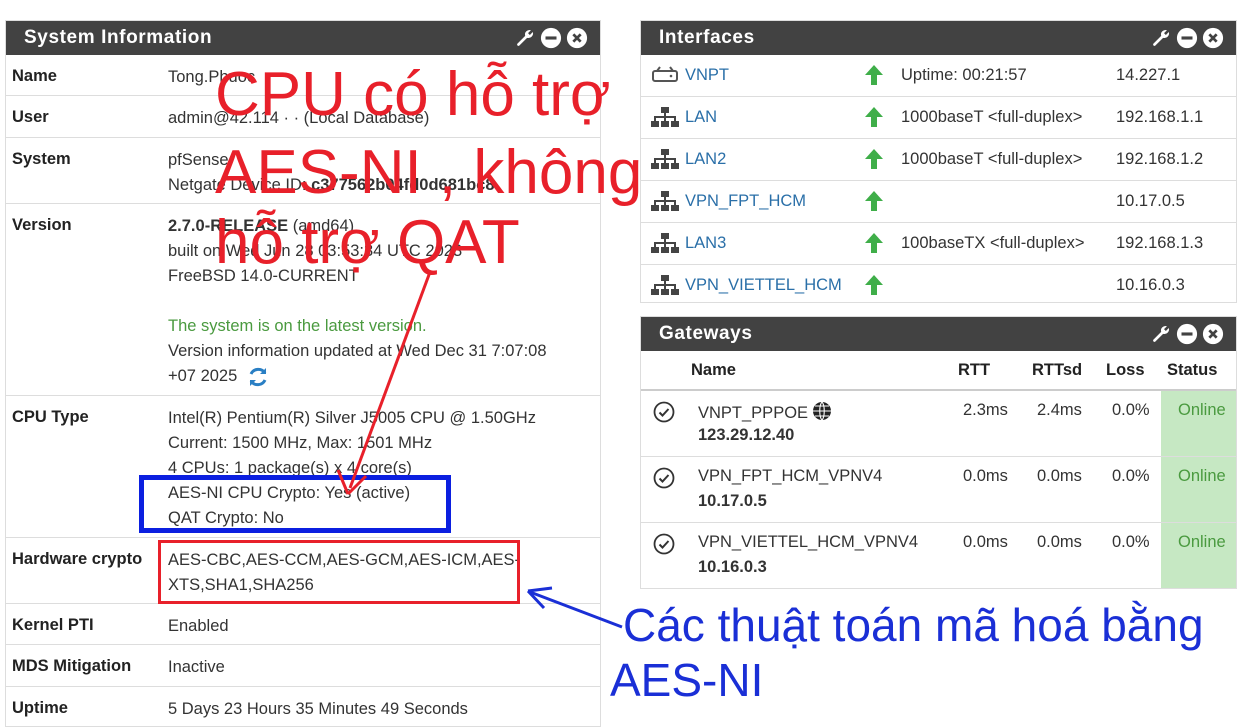  What do you see at coordinates (30, 117) in the screenshot?
I see `label: User` at bounding box center [30, 117].